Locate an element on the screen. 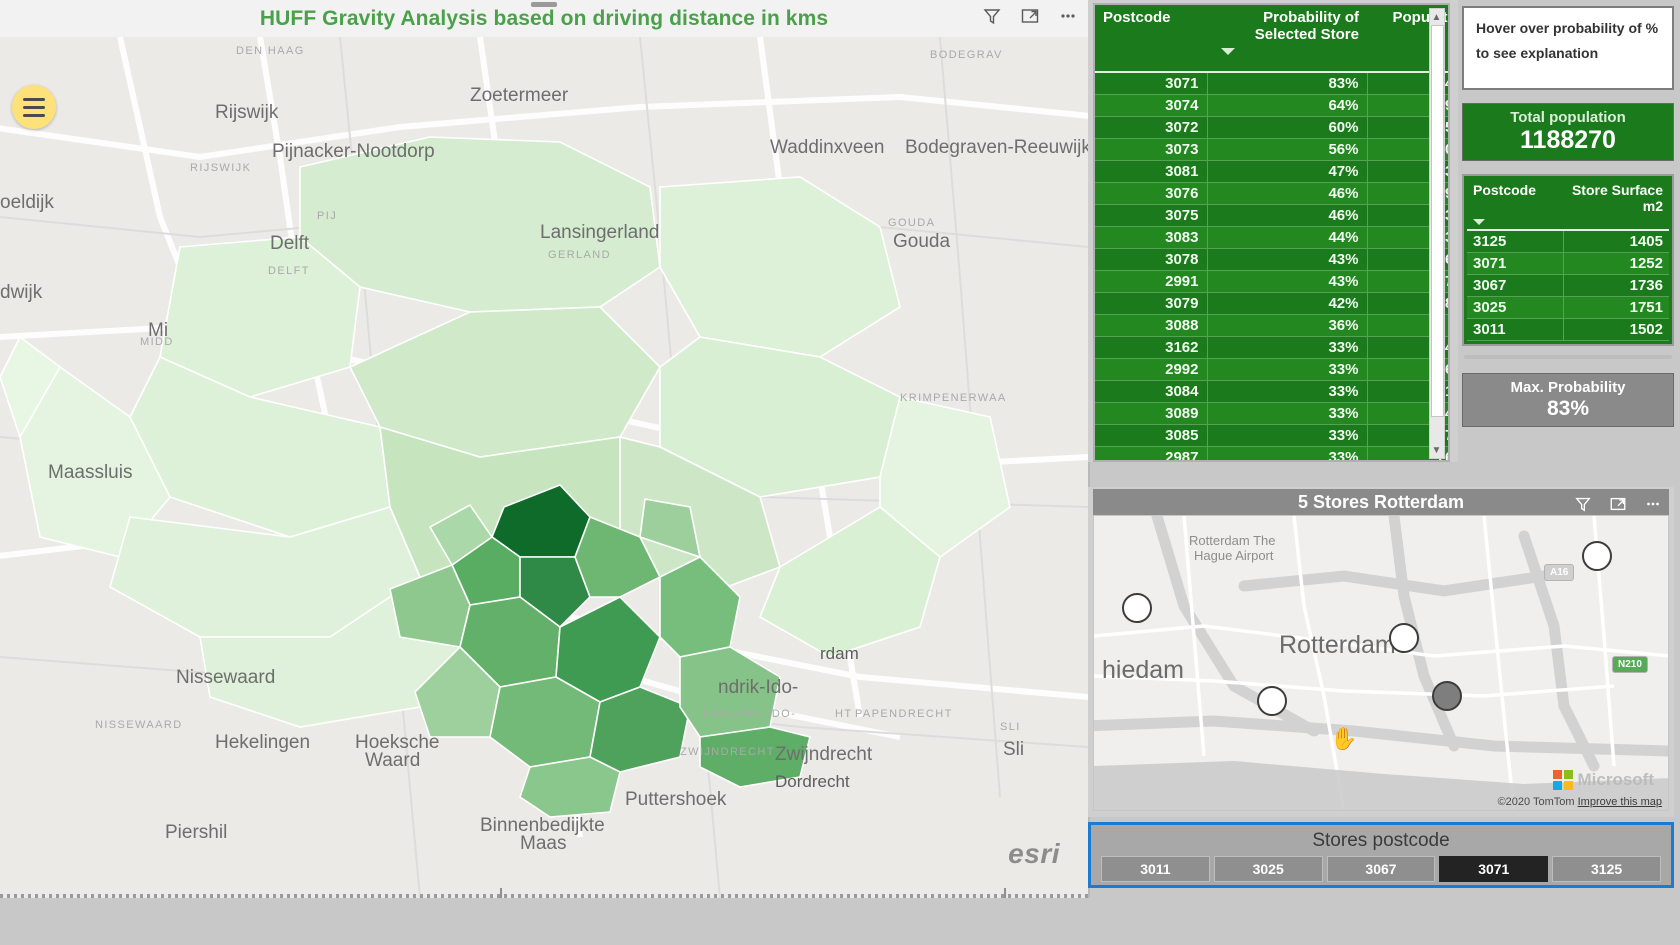  table-row: 307646%13900 is located at coordinates (1271, 193).